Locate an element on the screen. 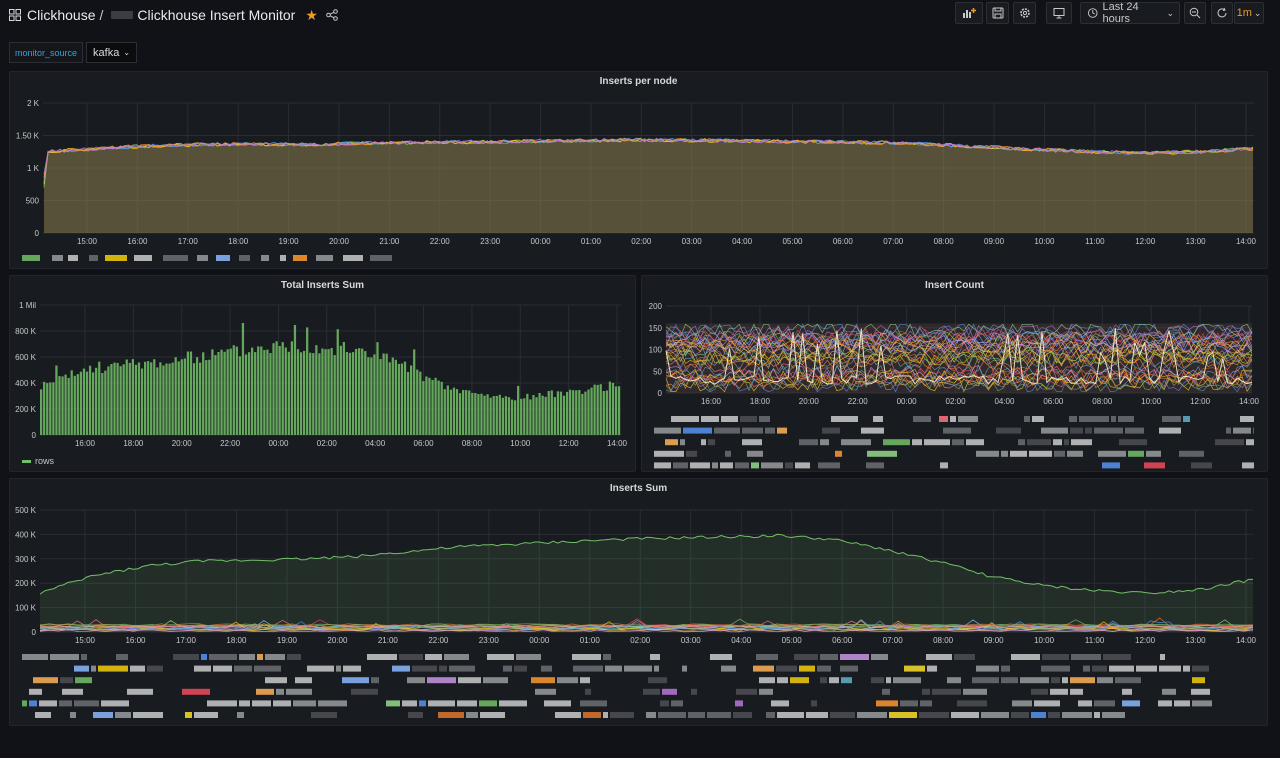 The image size is (1280, 758). dashboard-settings-button is located at coordinates (1024, 13).